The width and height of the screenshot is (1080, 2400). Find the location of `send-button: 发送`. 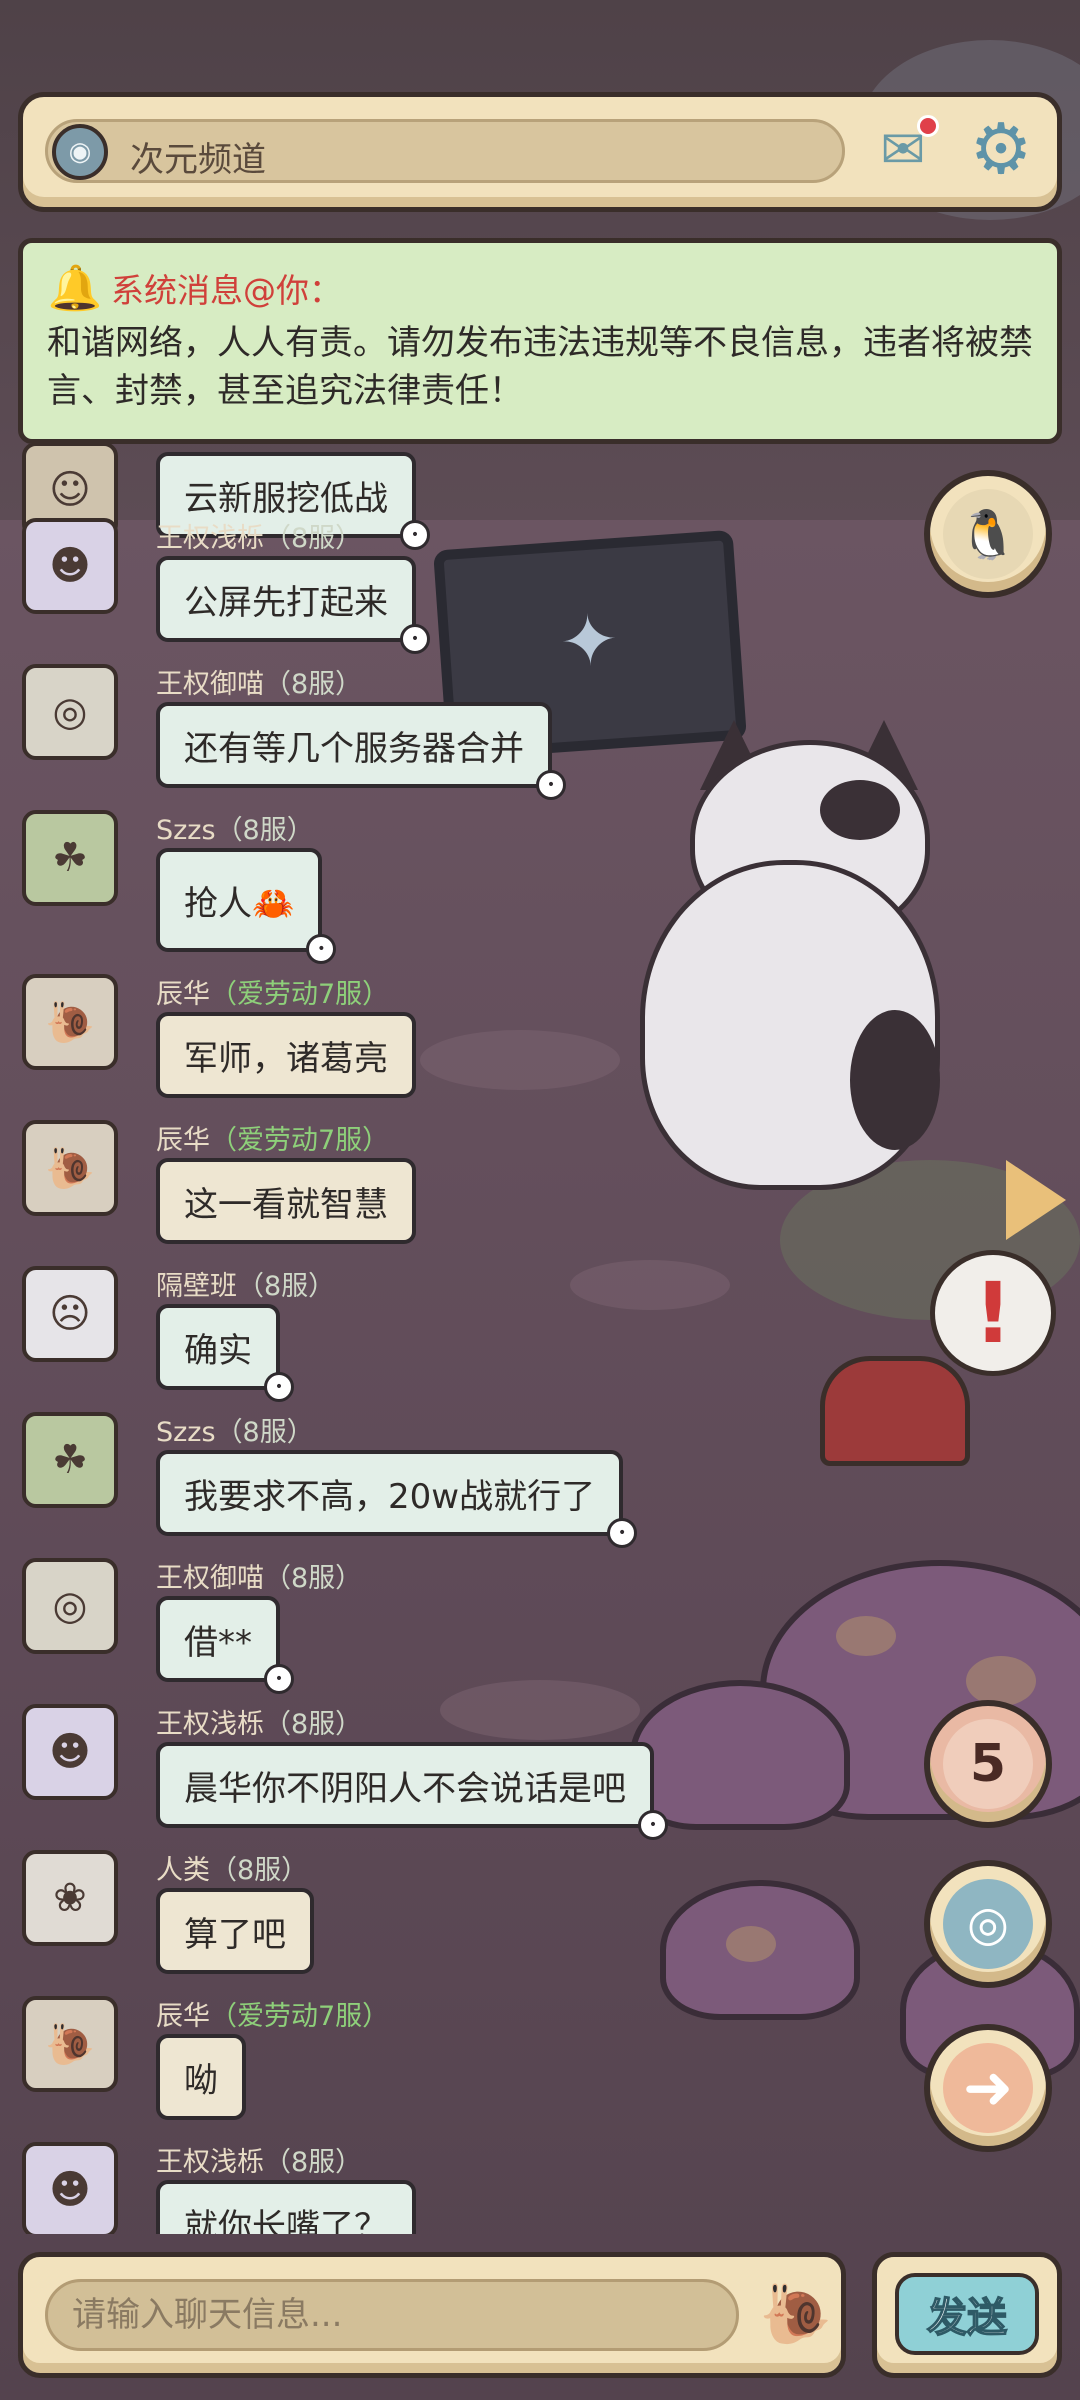

send-button: 发送 is located at coordinates (967, 2315).